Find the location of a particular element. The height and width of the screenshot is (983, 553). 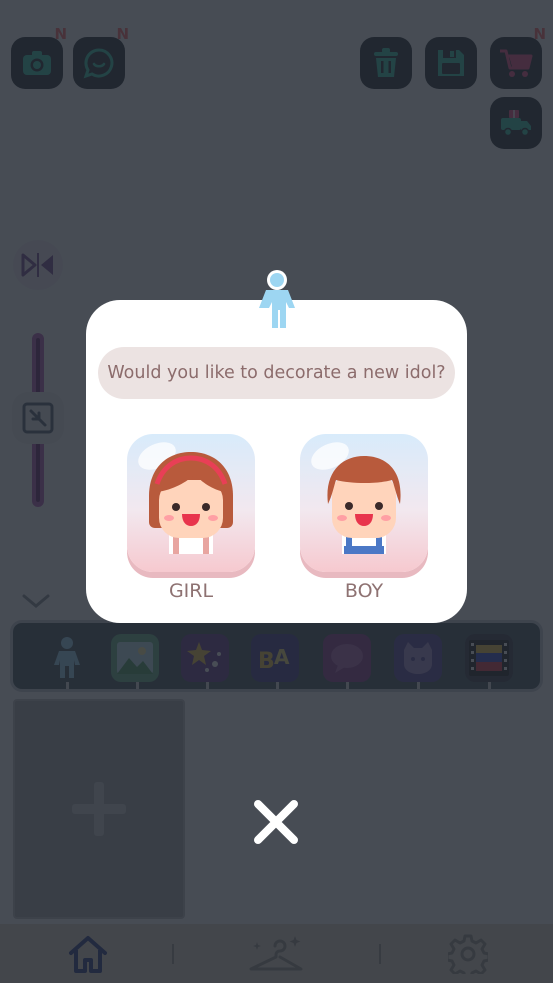

girl-card is located at coordinates (191, 503).